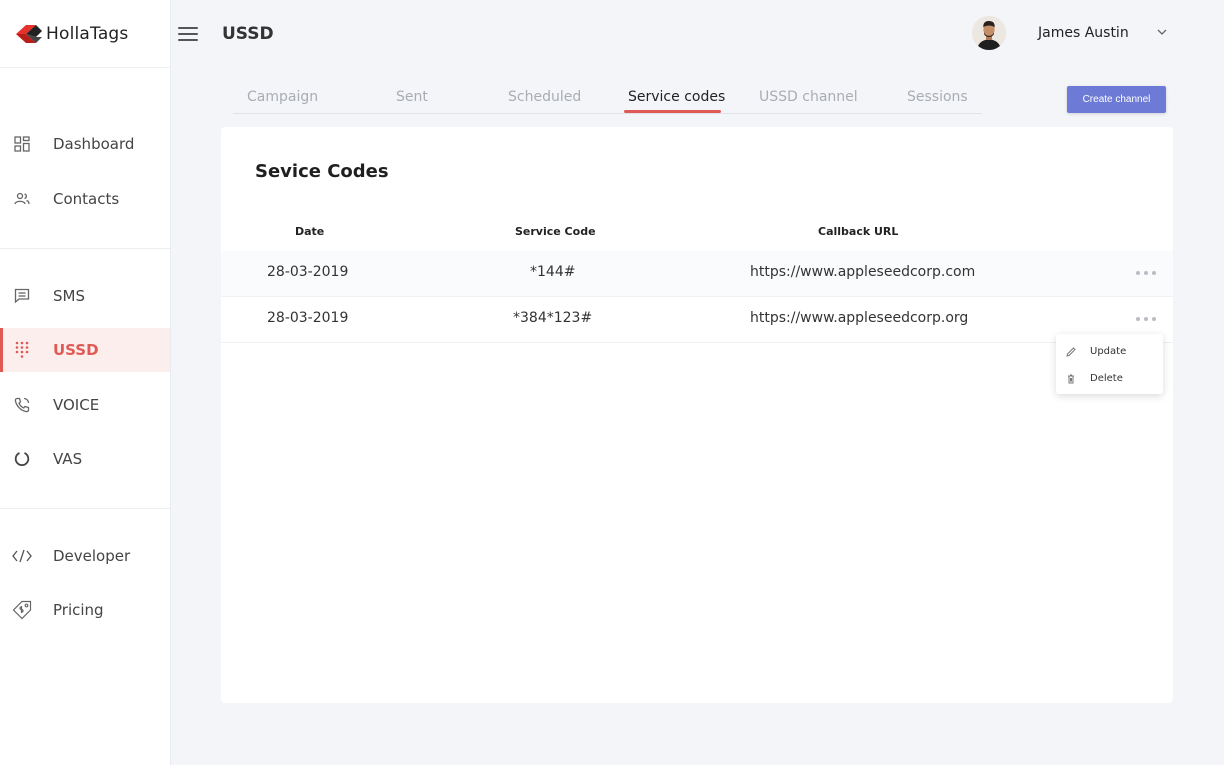 The width and height of the screenshot is (1224, 765). I want to click on menu-item-delete: Delete, so click(1109, 378).